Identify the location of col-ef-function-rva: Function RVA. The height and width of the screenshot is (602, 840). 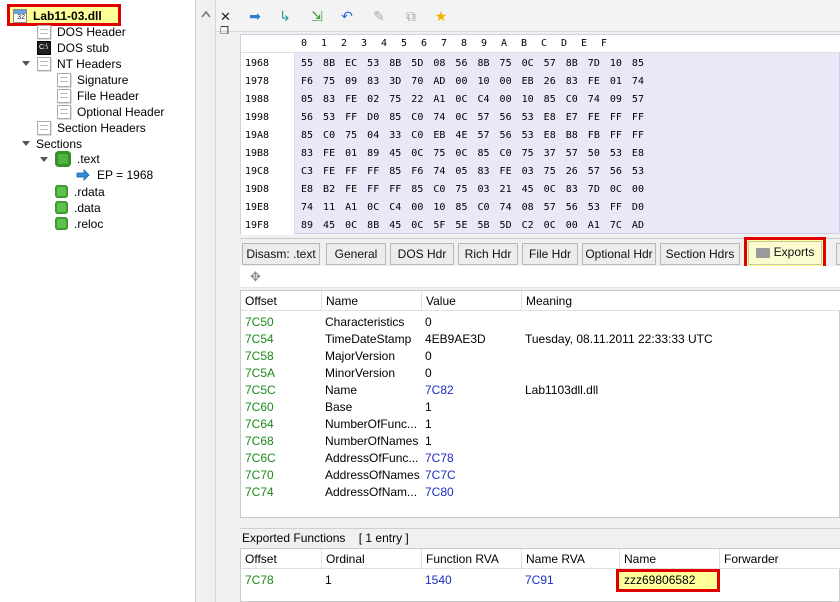
(471, 559).